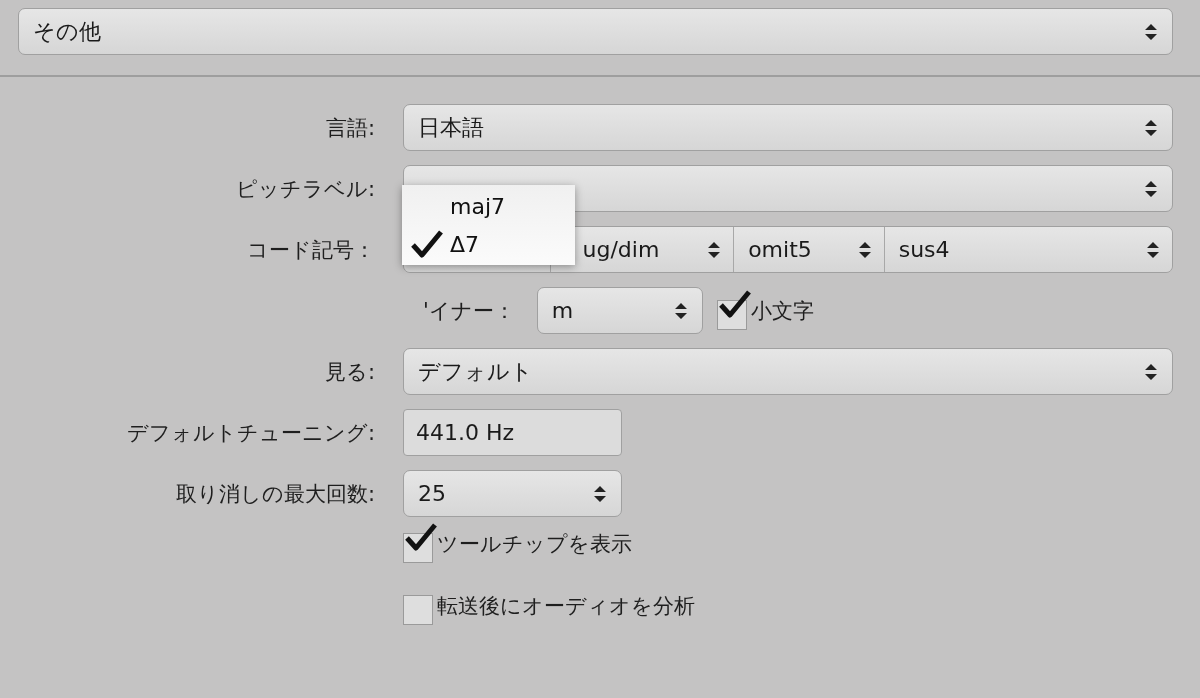  I want to click on checkbox-label: ツールチップを表示, so click(534, 544).